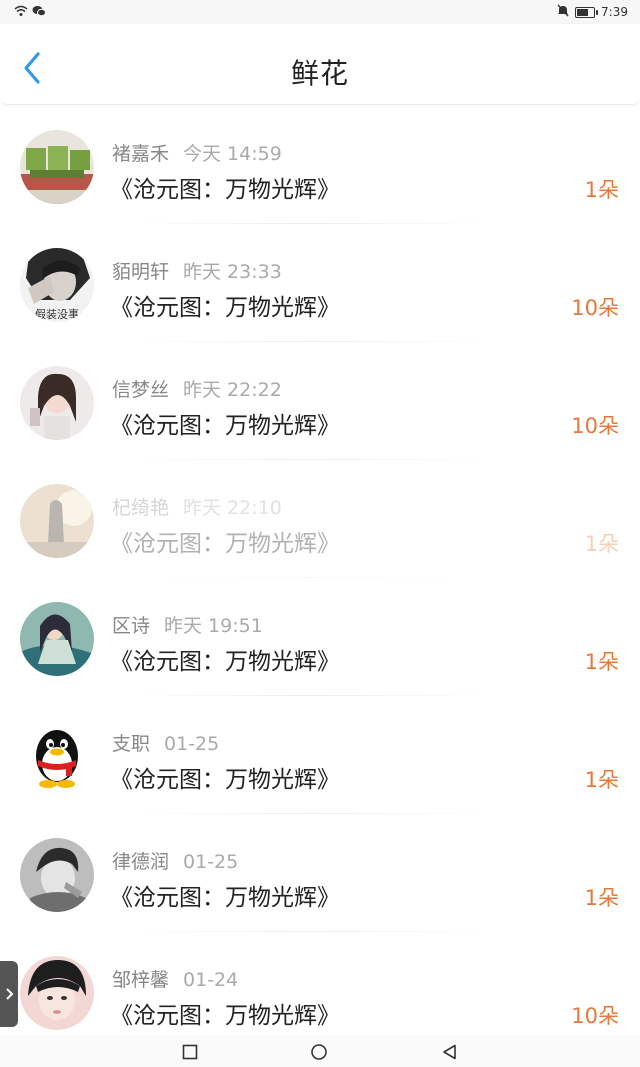 Image resolution: width=640 pixels, height=1067 pixels. Describe the element at coordinates (57, 757) in the screenshot. I see `penguin-avatar` at that location.